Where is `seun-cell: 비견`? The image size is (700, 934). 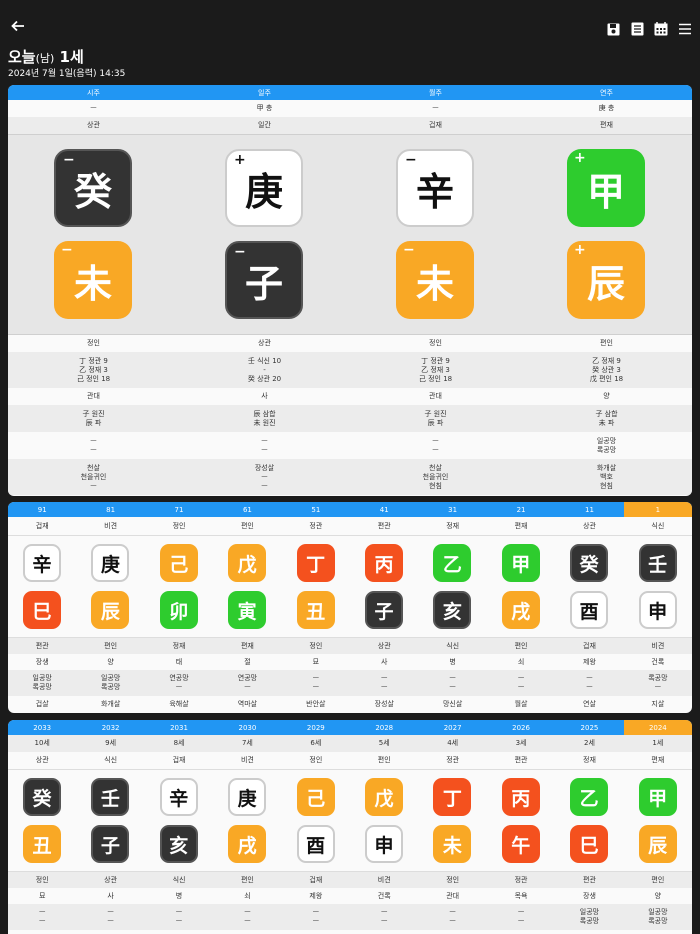 seun-cell: 비견 is located at coordinates (384, 879).